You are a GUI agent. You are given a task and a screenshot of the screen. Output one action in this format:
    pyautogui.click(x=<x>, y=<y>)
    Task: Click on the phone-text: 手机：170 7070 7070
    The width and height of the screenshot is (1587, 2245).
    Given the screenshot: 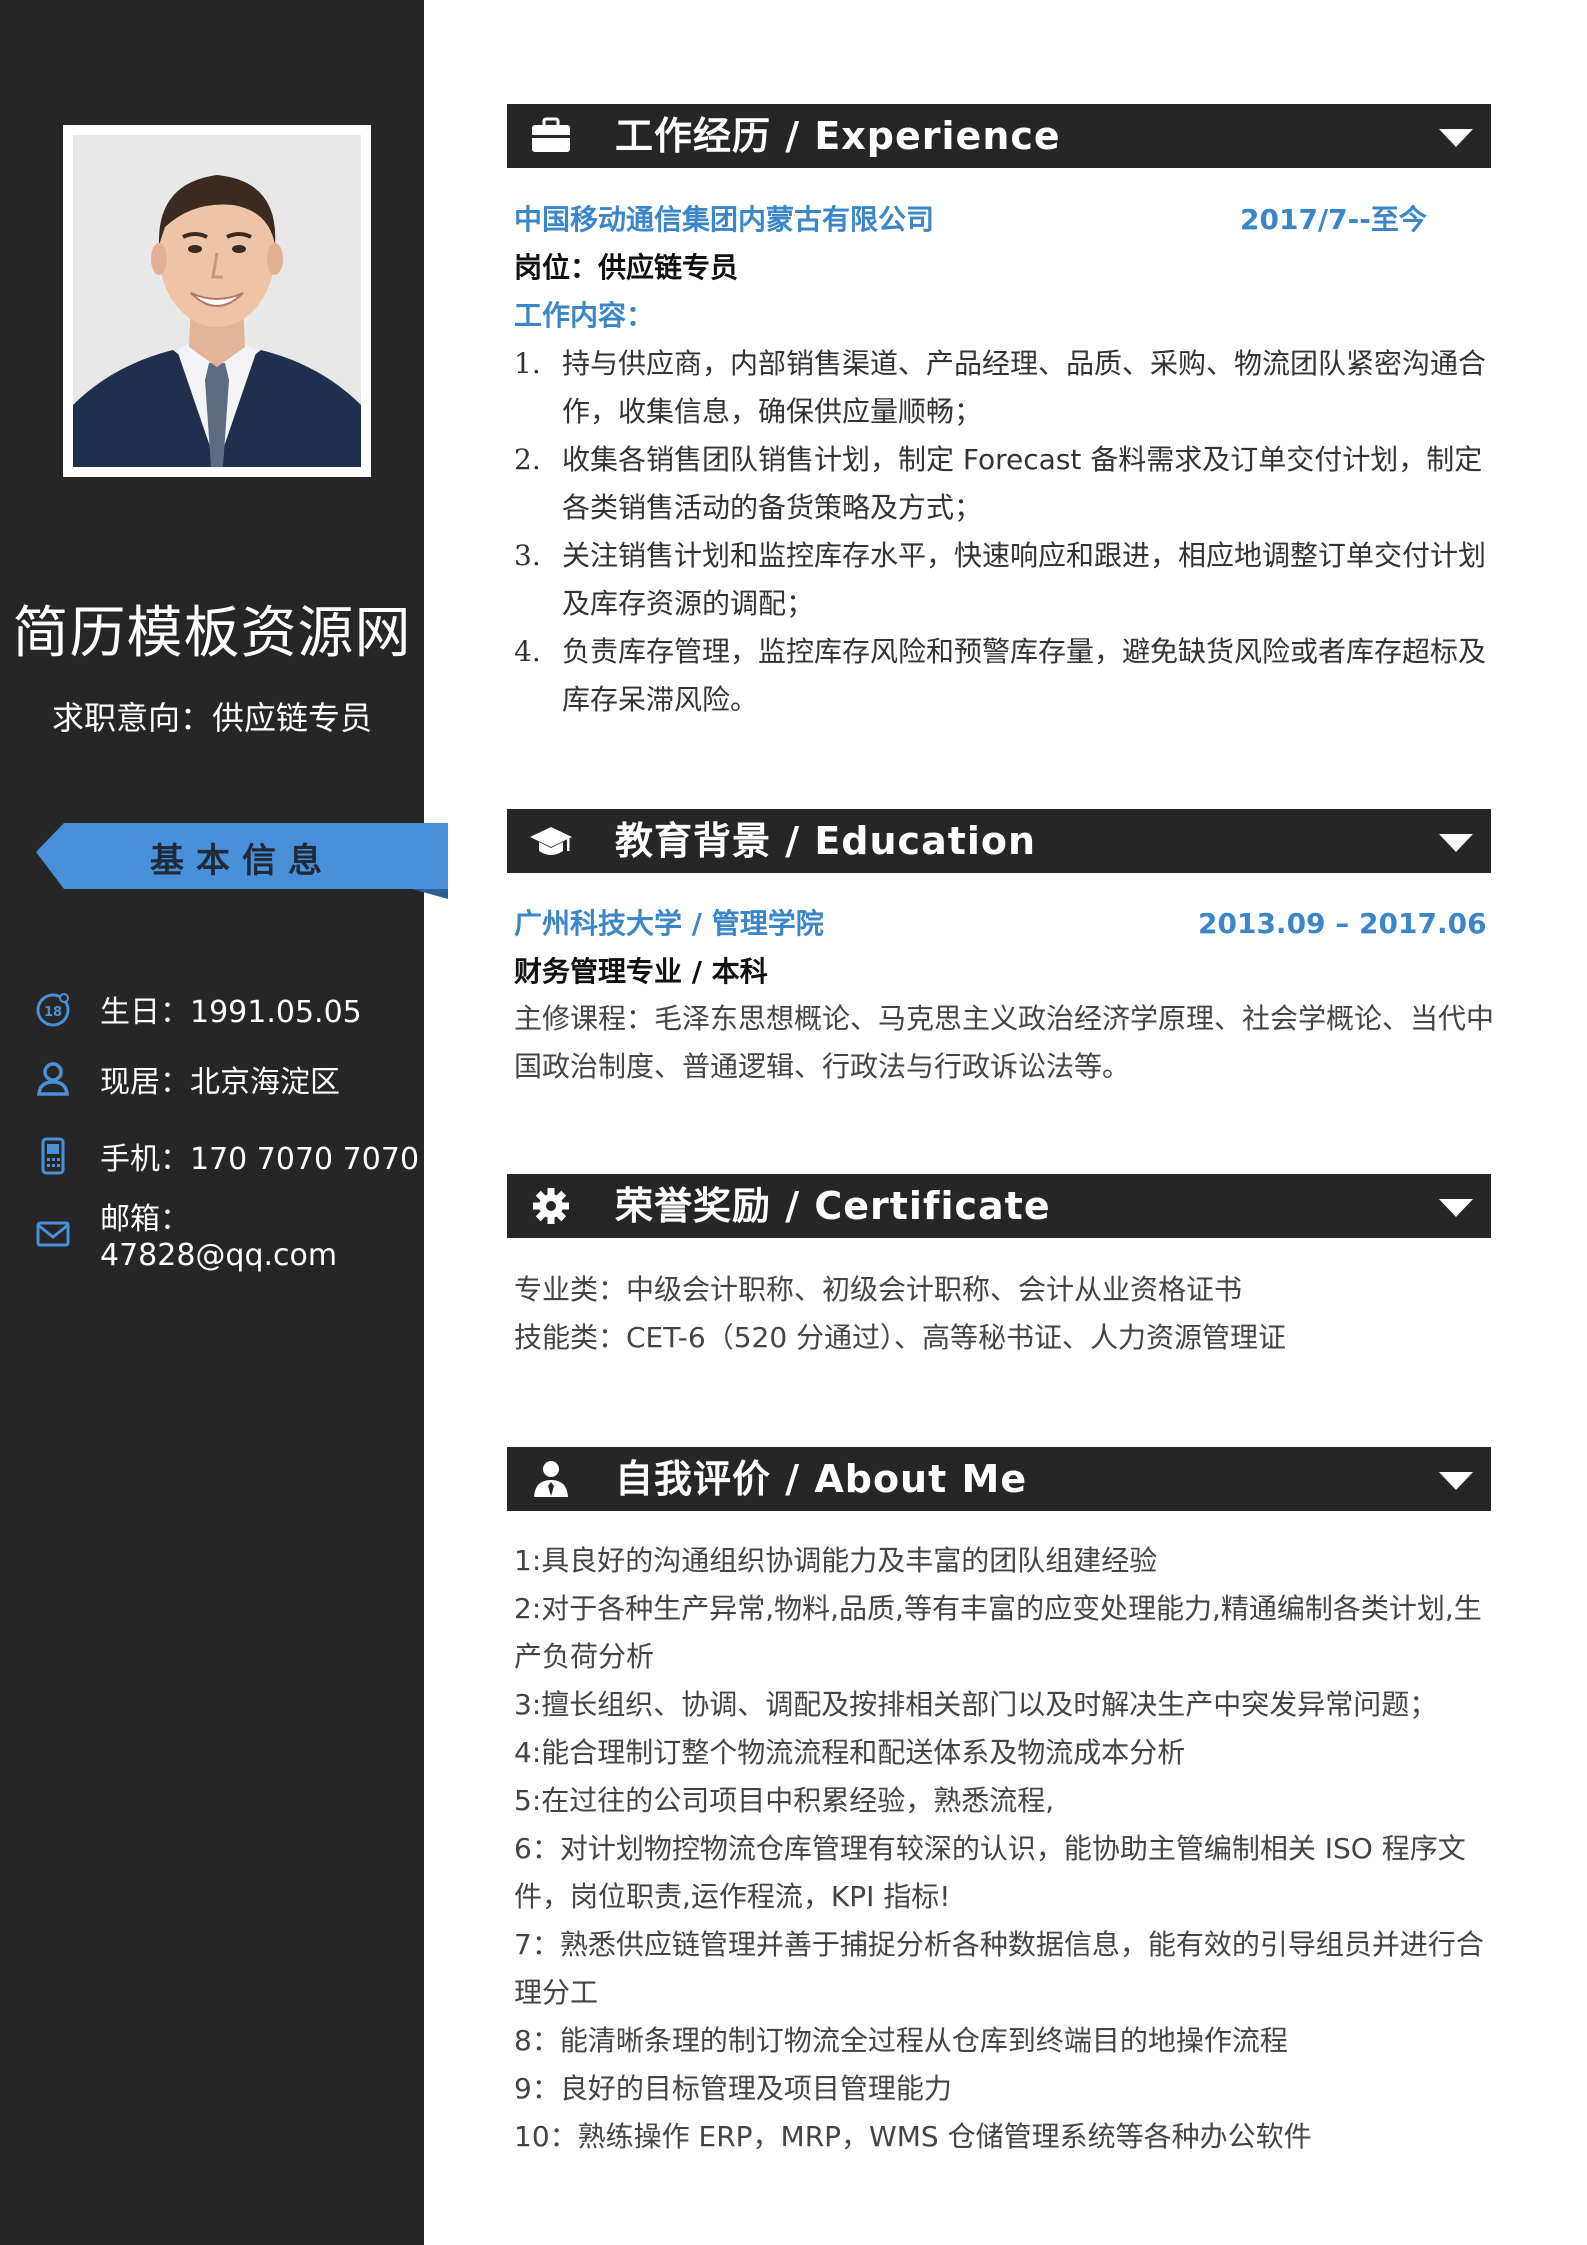 What is the action you would take?
    pyautogui.click(x=260, y=1159)
    